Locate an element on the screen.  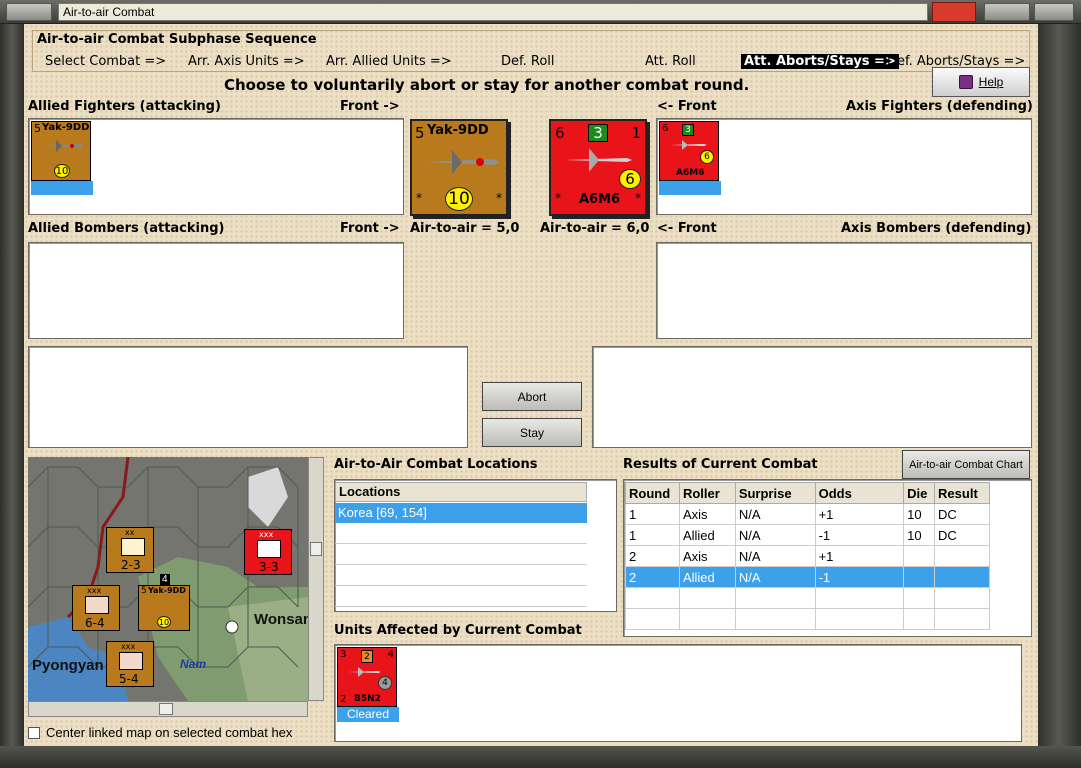
counter-value: 5-4 is located at coordinates (129, 679).